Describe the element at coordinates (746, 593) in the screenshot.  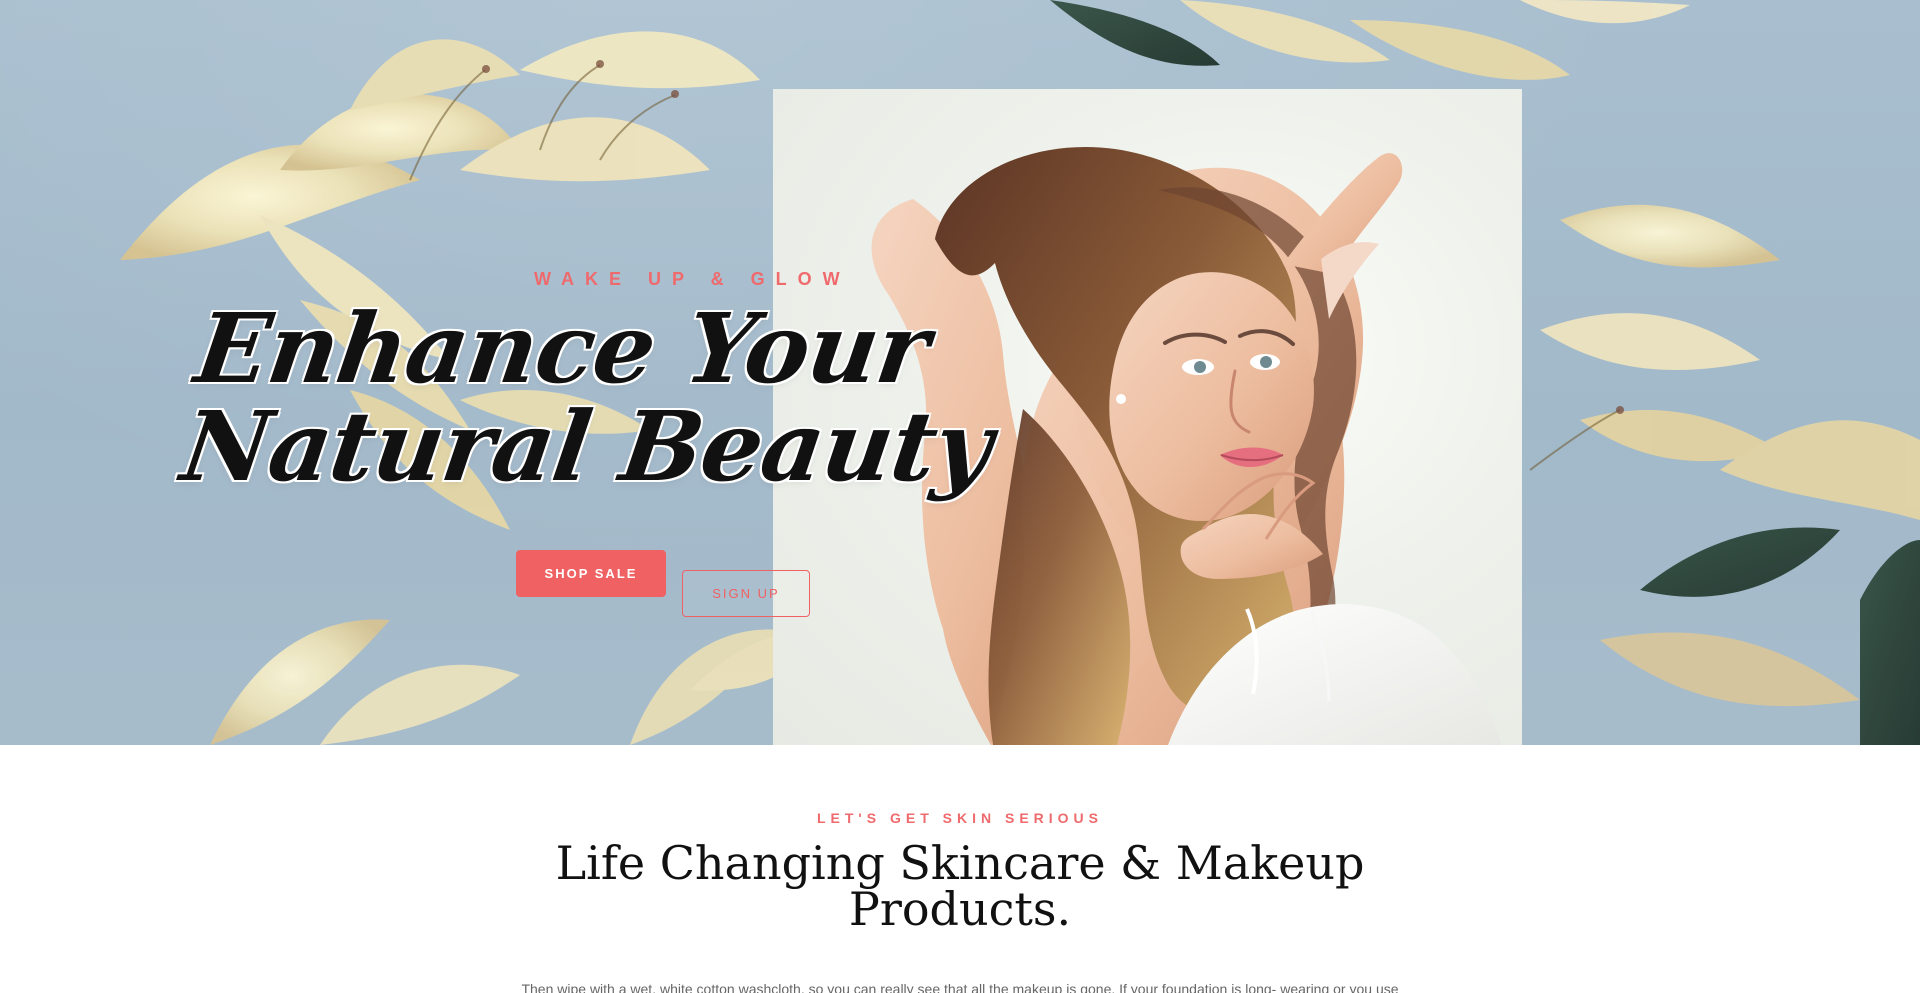
I see `sign-up-button: SIGN UP` at that location.